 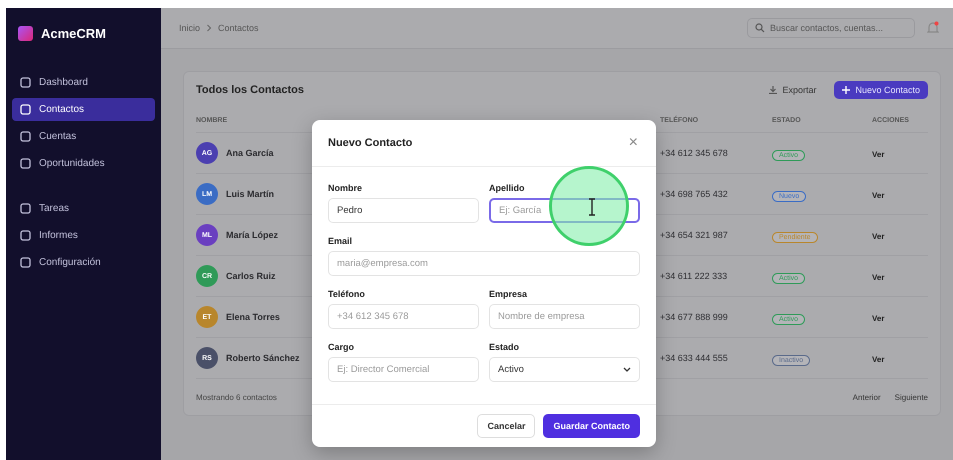 I want to click on field-label: Apellido, so click(x=507, y=188).